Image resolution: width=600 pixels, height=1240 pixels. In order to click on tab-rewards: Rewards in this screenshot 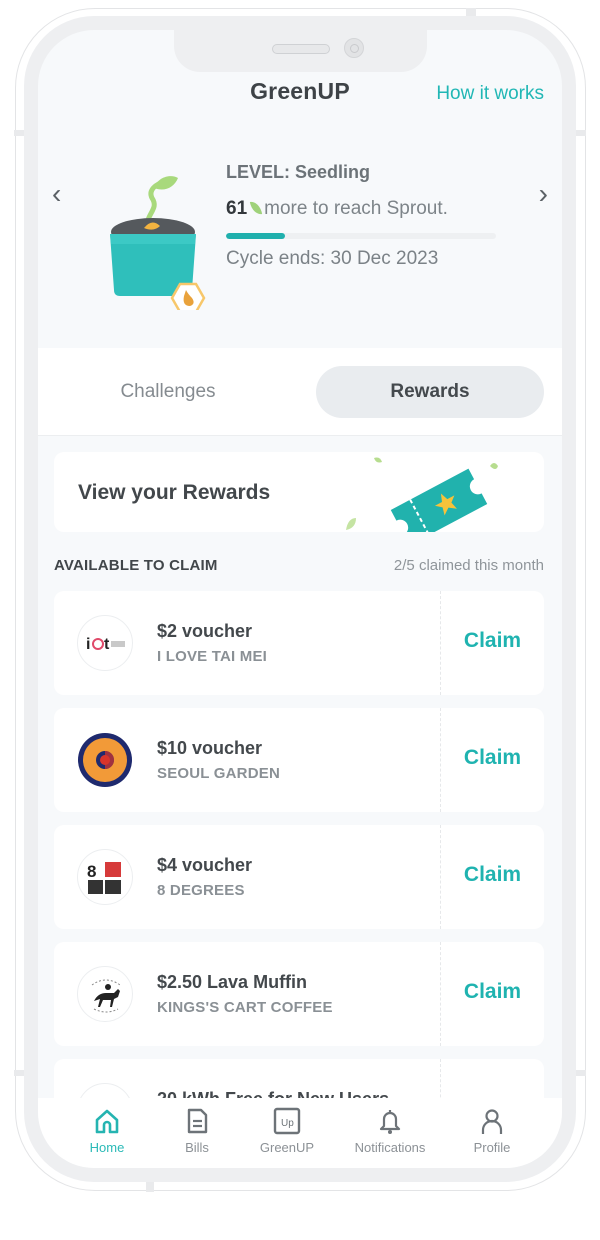, I will do `click(430, 392)`.